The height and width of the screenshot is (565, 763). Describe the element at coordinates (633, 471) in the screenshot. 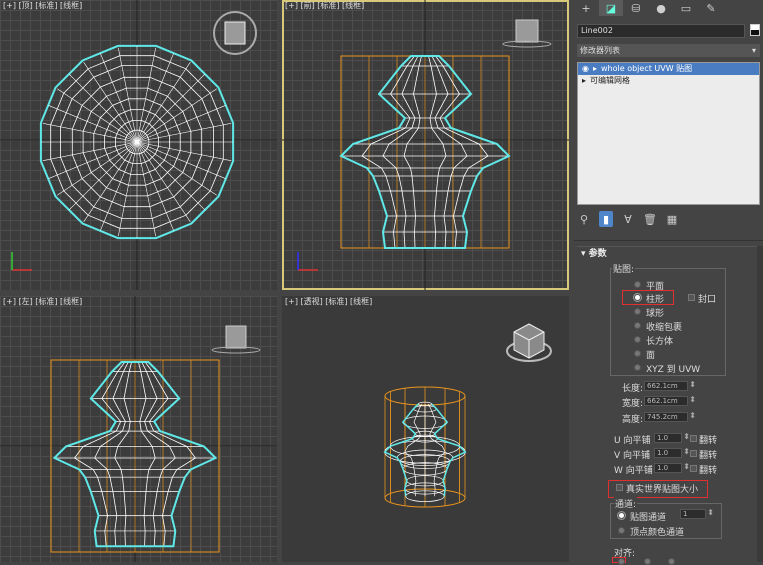

I see `w-tile-label: W 向平铺` at that location.